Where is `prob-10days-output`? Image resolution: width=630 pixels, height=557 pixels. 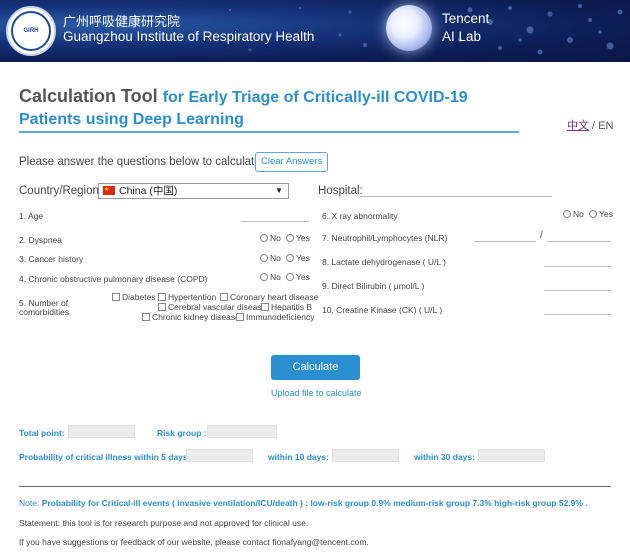 prob-10days-output is located at coordinates (365, 455).